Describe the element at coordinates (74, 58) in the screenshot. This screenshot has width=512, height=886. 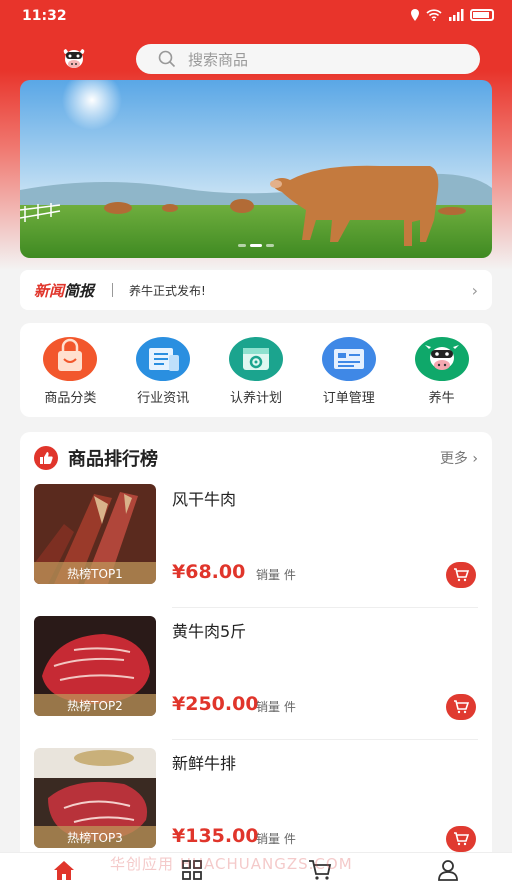
I see `cow-logo-icon` at that location.